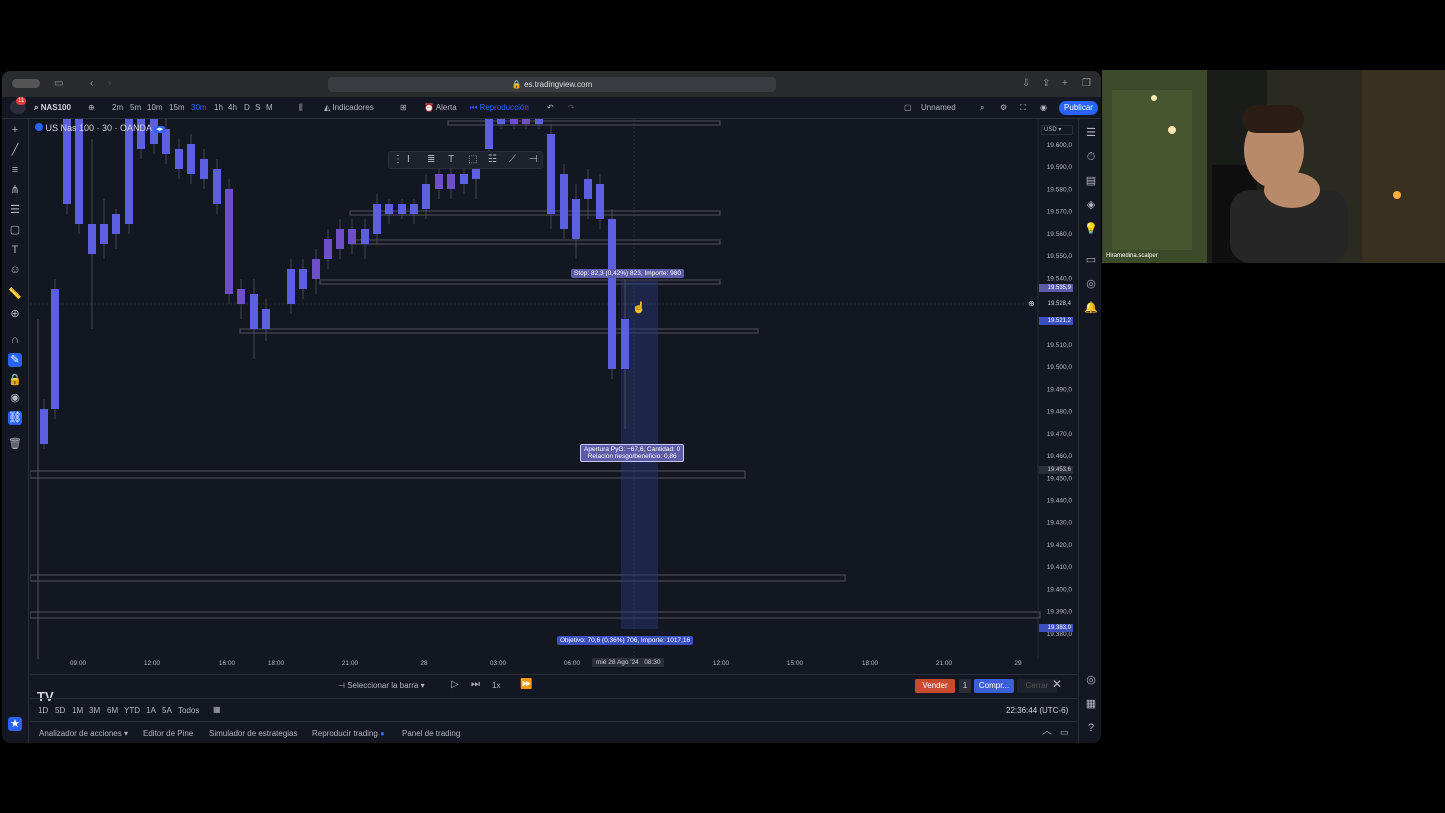 This screenshot has width=1445, height=813. Describe the element at coordinates (1037, 711) in the screenshot. I see `clock: 22:36:44 (UTC-6)` at that location.